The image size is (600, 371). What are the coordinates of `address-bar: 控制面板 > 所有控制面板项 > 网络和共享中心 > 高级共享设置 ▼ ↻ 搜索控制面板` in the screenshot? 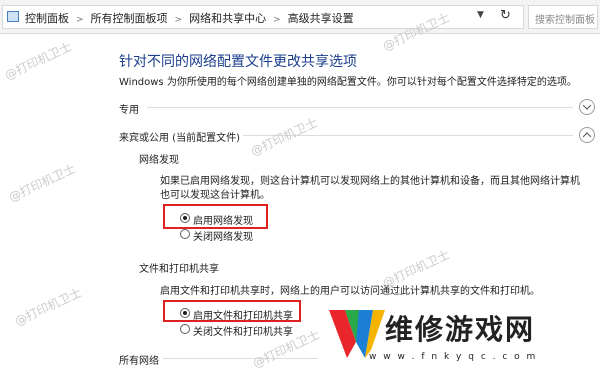 It's located at (300, 17).